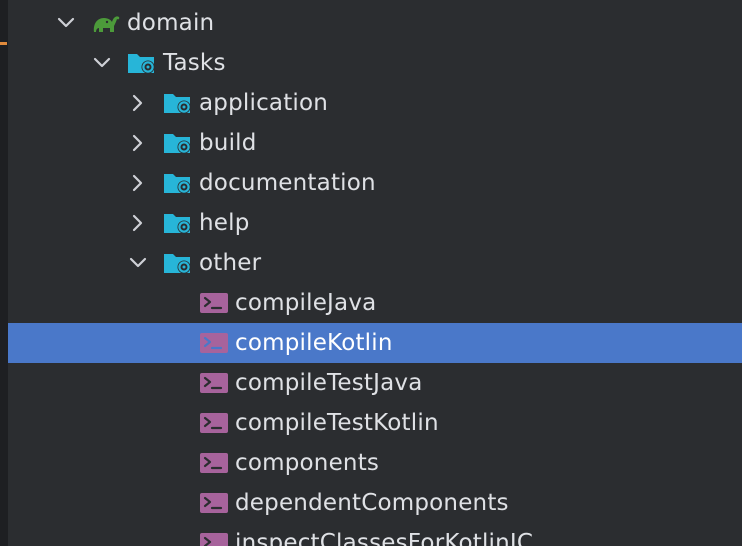  I want to click on tree-node-task-group: other, so click(375, 263).